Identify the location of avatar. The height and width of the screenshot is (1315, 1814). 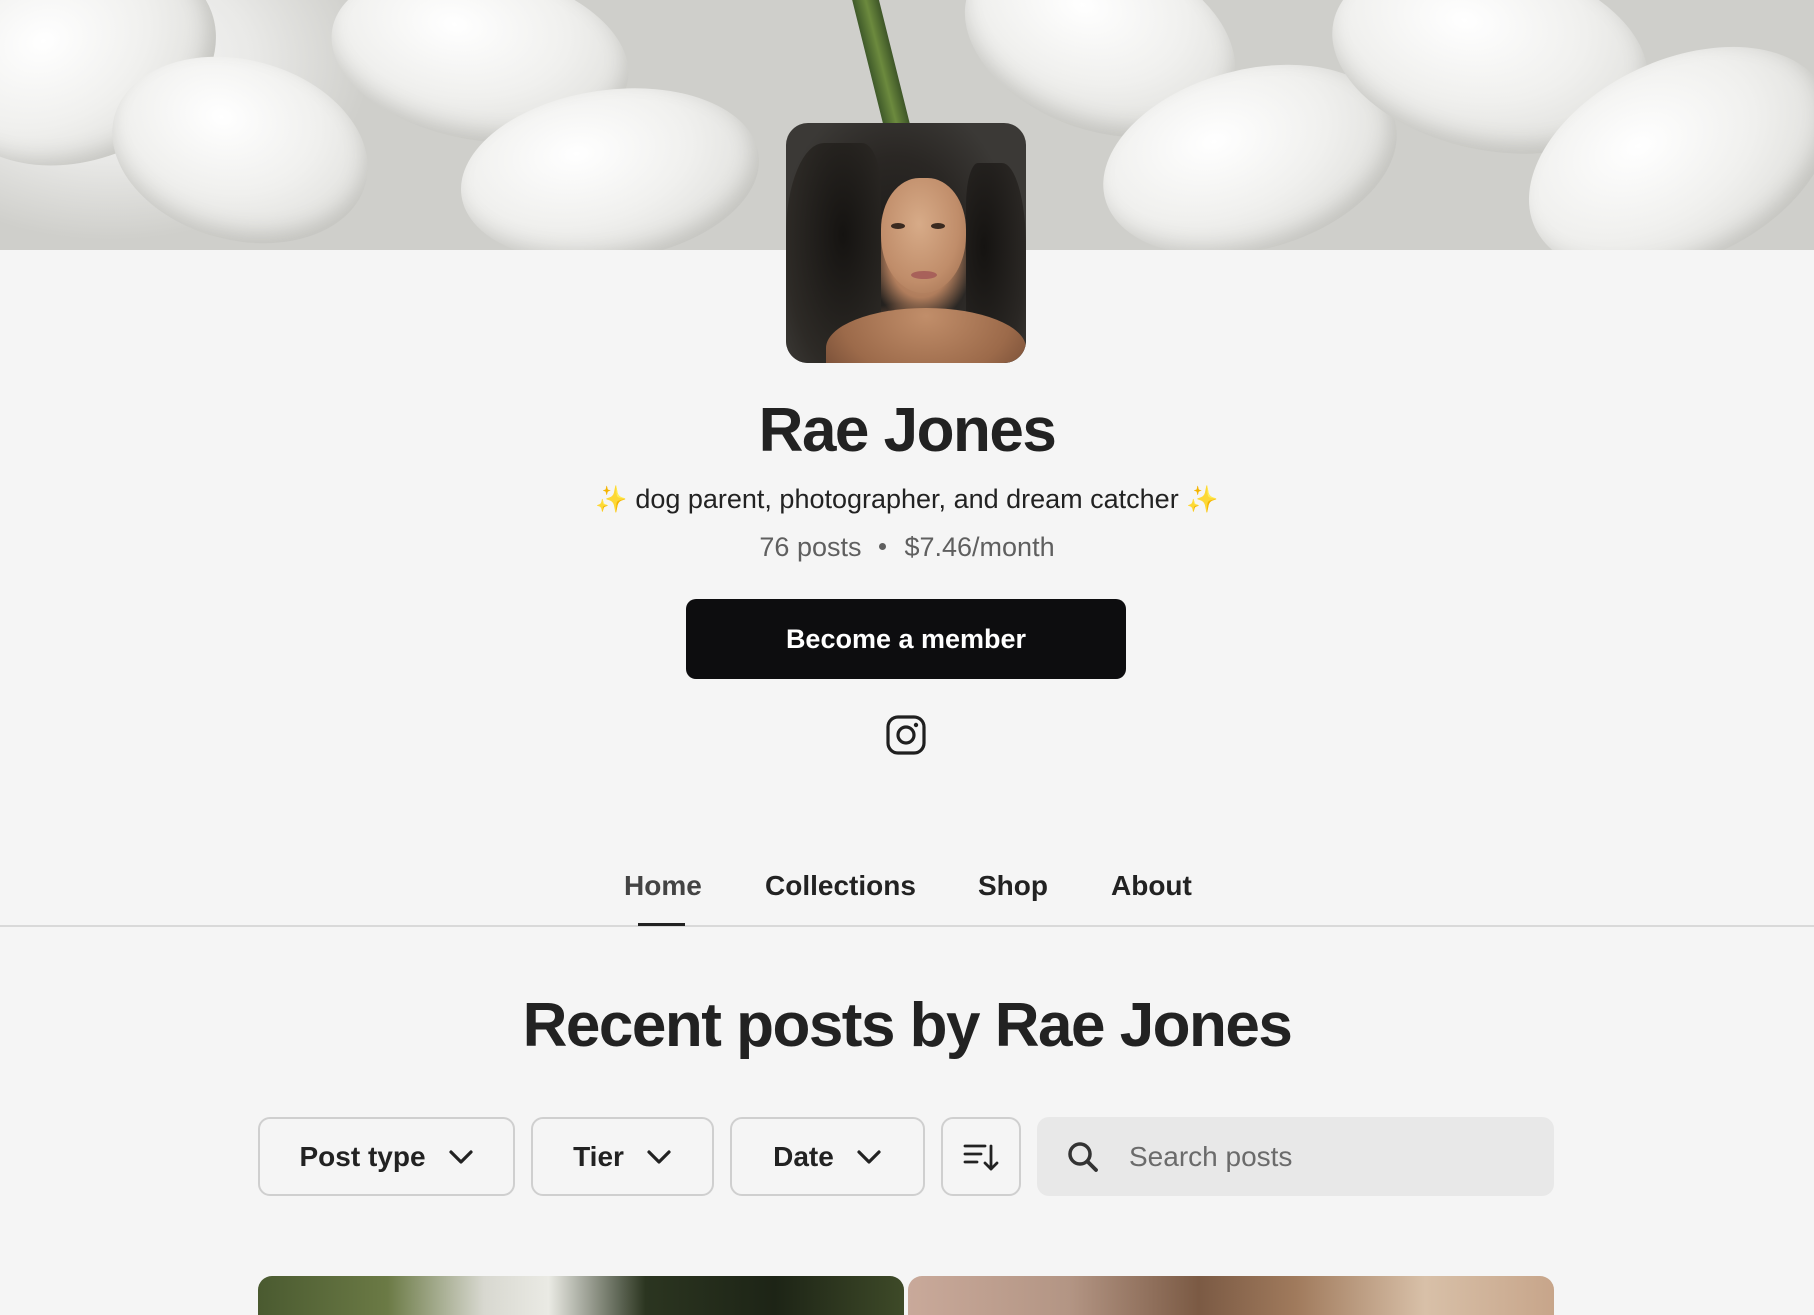
(906, 243).